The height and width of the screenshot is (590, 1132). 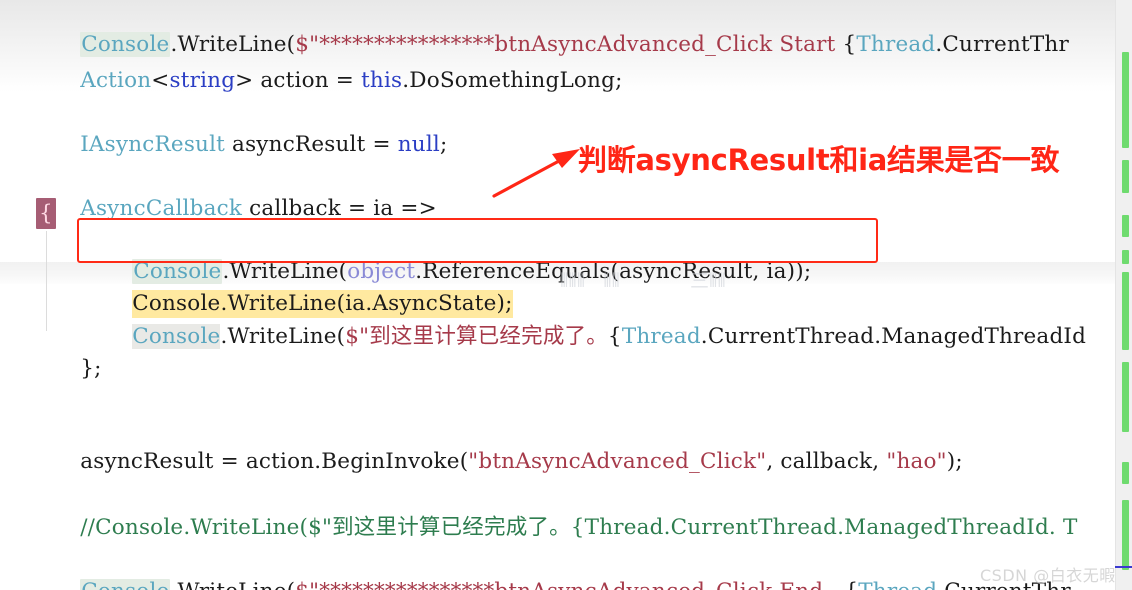 I want to click on token-string-kw: string, so click(x=202, y=80).